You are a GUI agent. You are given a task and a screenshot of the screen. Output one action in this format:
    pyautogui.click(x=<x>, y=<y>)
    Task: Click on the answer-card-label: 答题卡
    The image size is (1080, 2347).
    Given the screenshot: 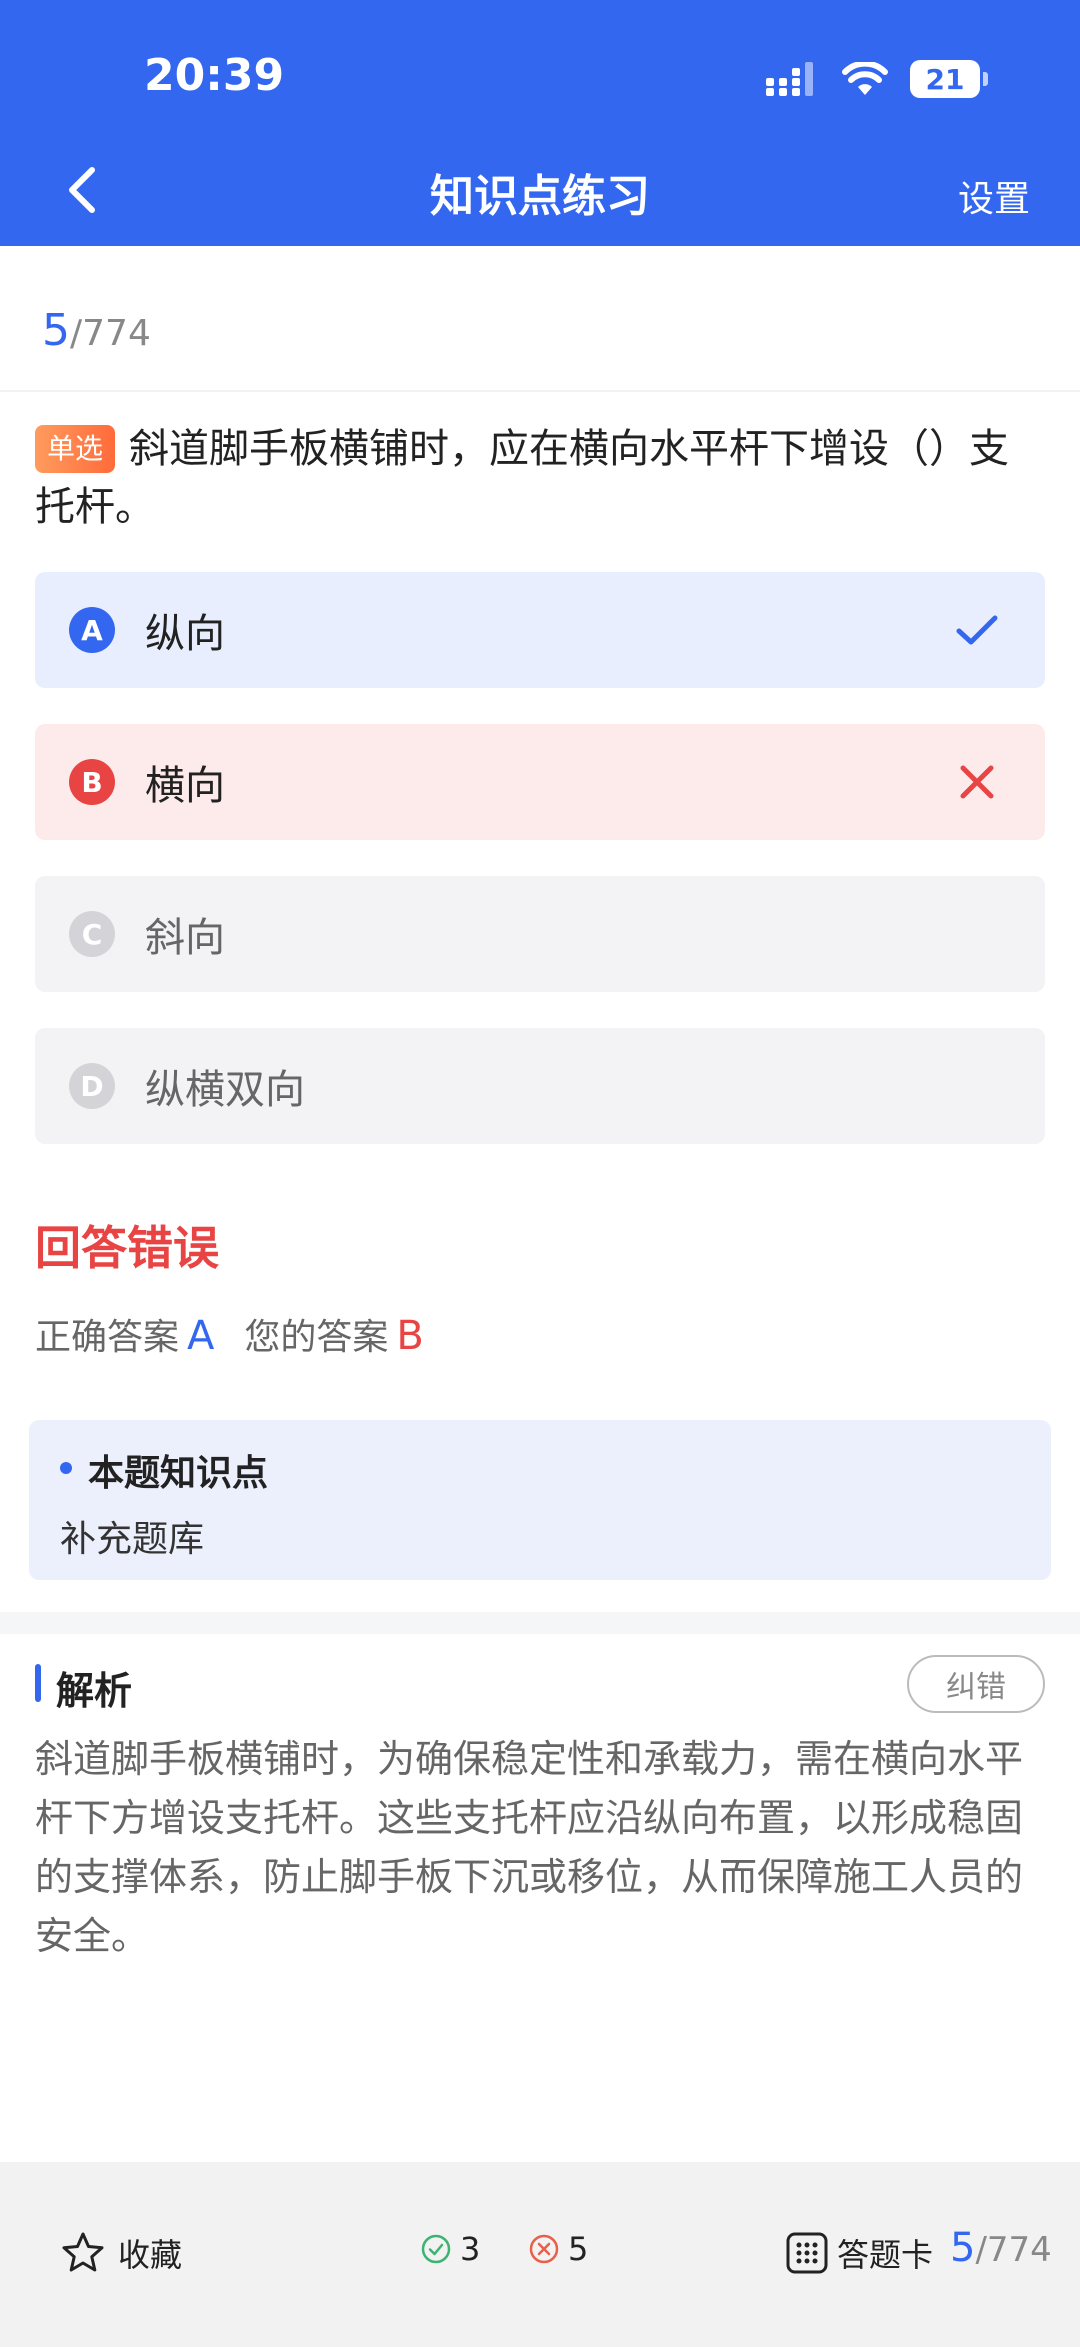 What is the action you would take?
    pyautogui.click(x=885, y=2255)
    